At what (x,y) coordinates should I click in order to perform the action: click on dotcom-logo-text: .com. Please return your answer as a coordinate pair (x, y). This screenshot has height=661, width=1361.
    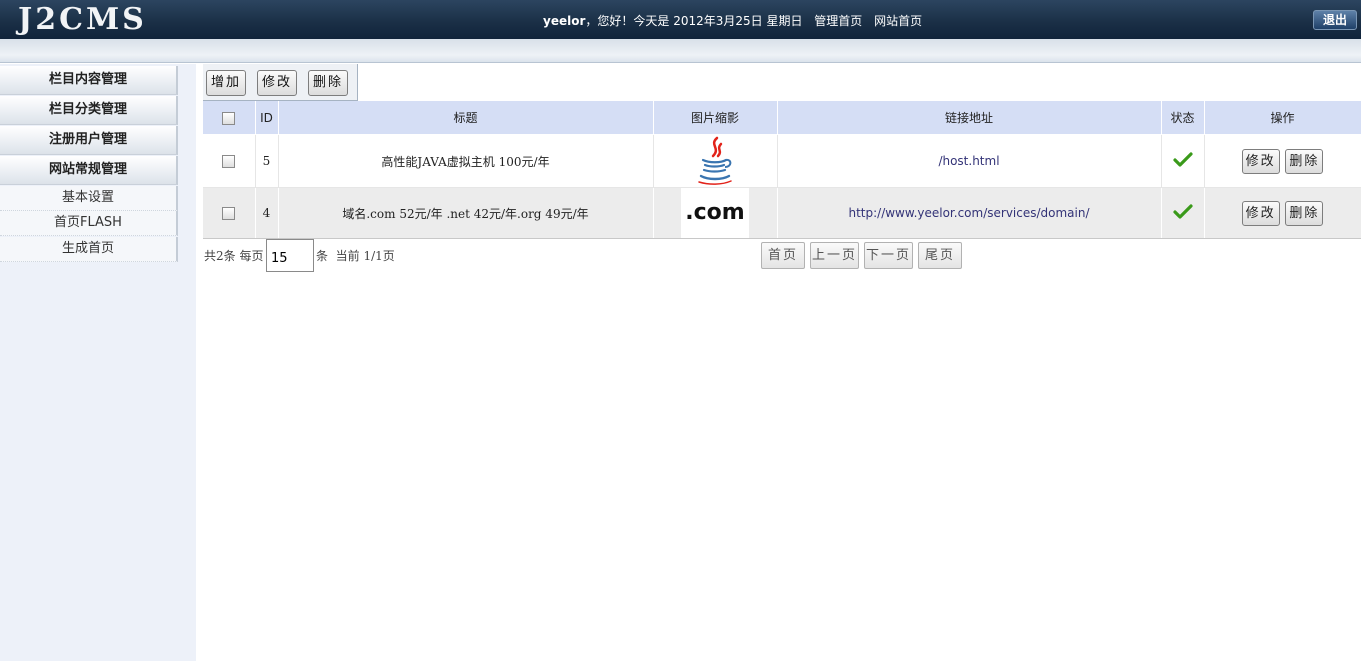
    Looking at the image, I should click on (715, 212).